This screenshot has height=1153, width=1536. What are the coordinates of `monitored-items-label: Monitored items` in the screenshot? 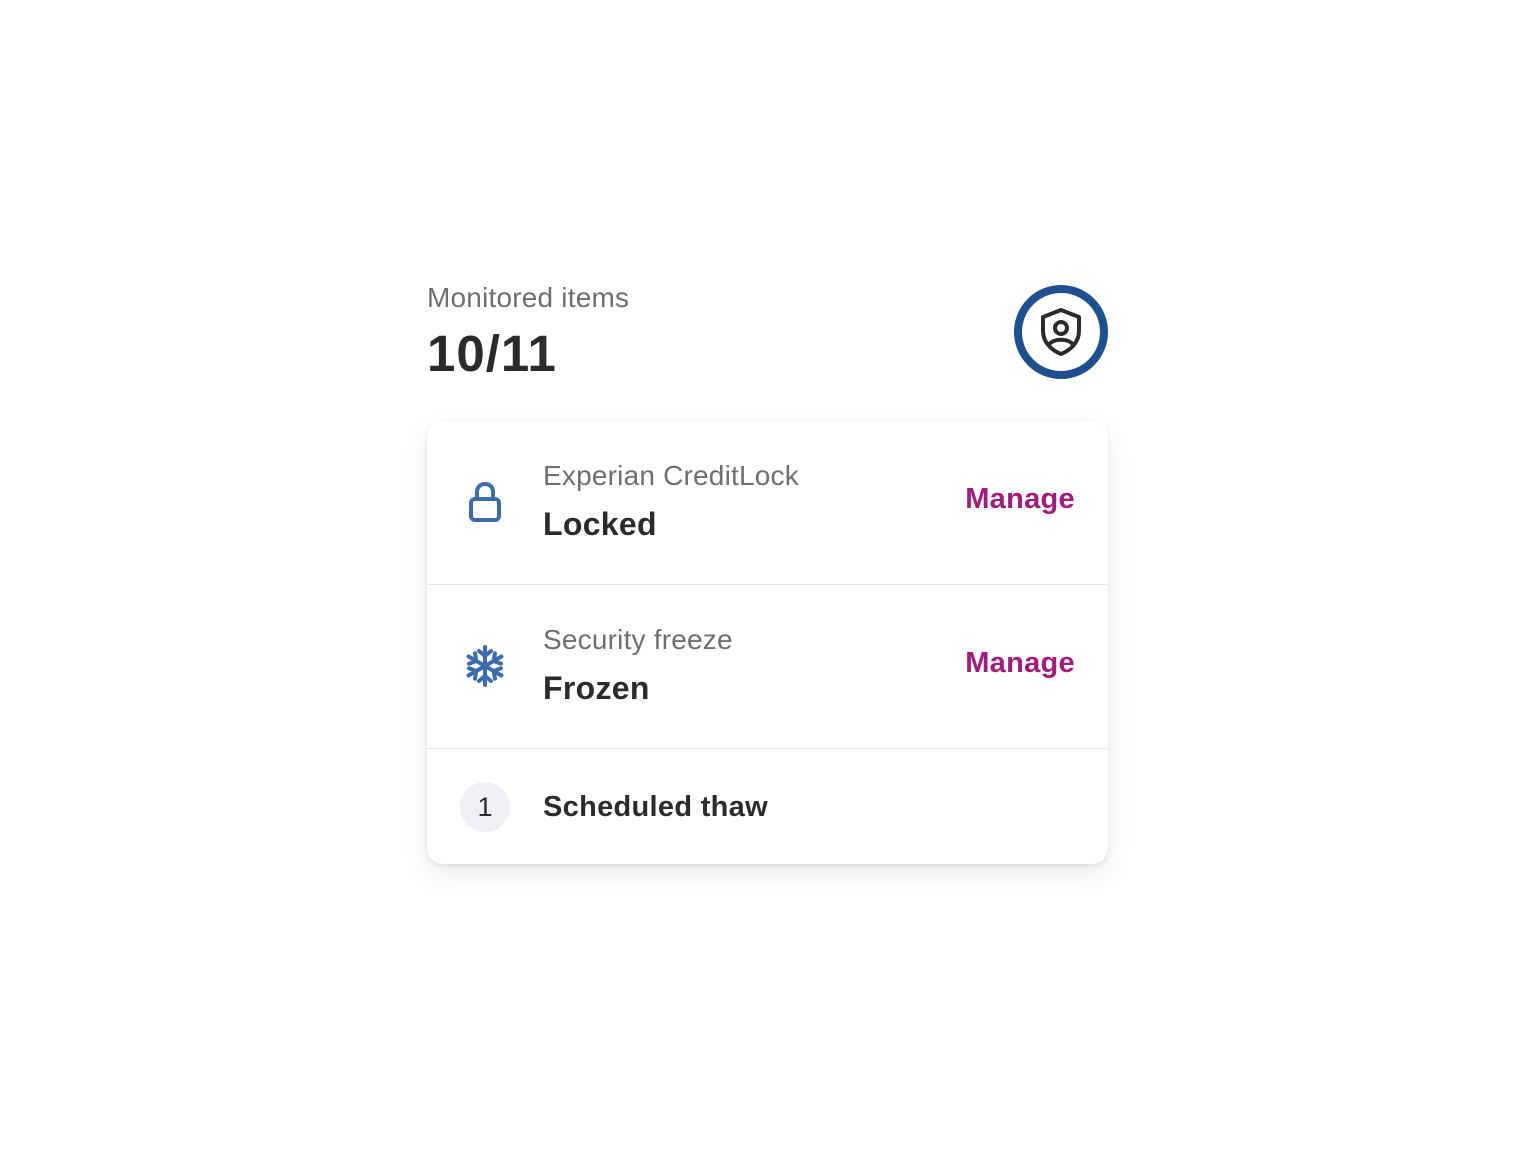 It's located at (528, 297).